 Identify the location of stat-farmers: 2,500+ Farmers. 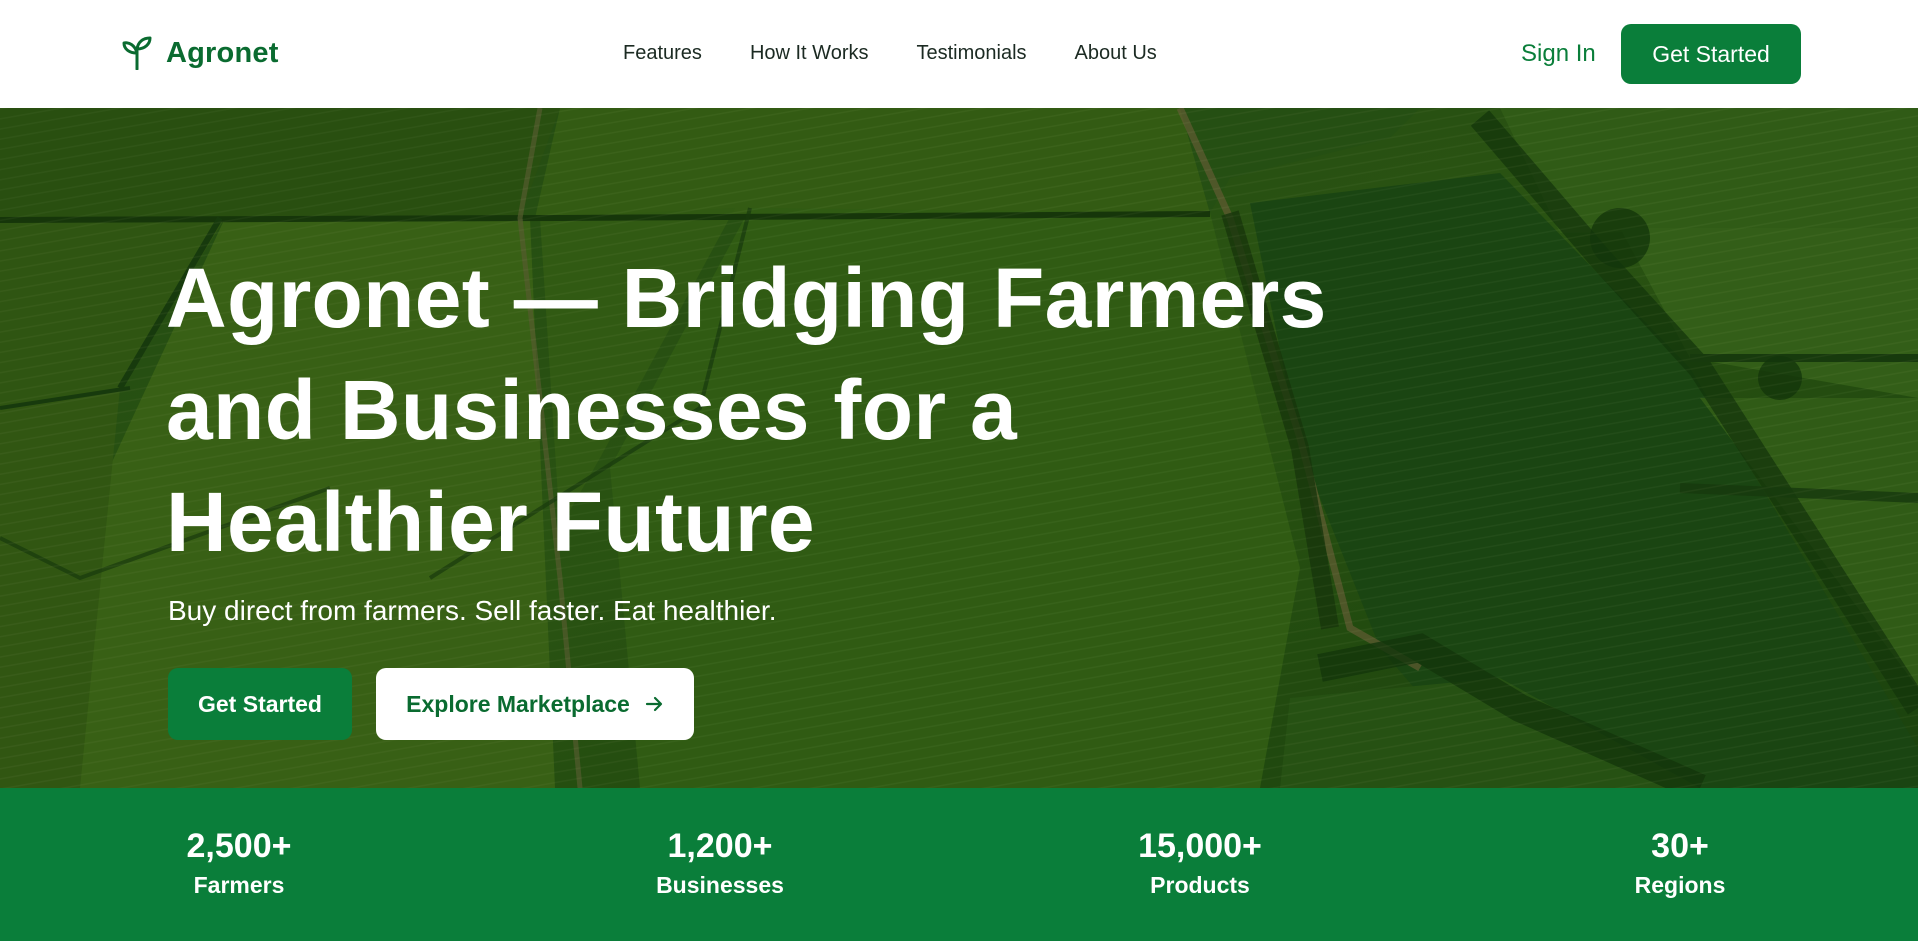
(239, 864).